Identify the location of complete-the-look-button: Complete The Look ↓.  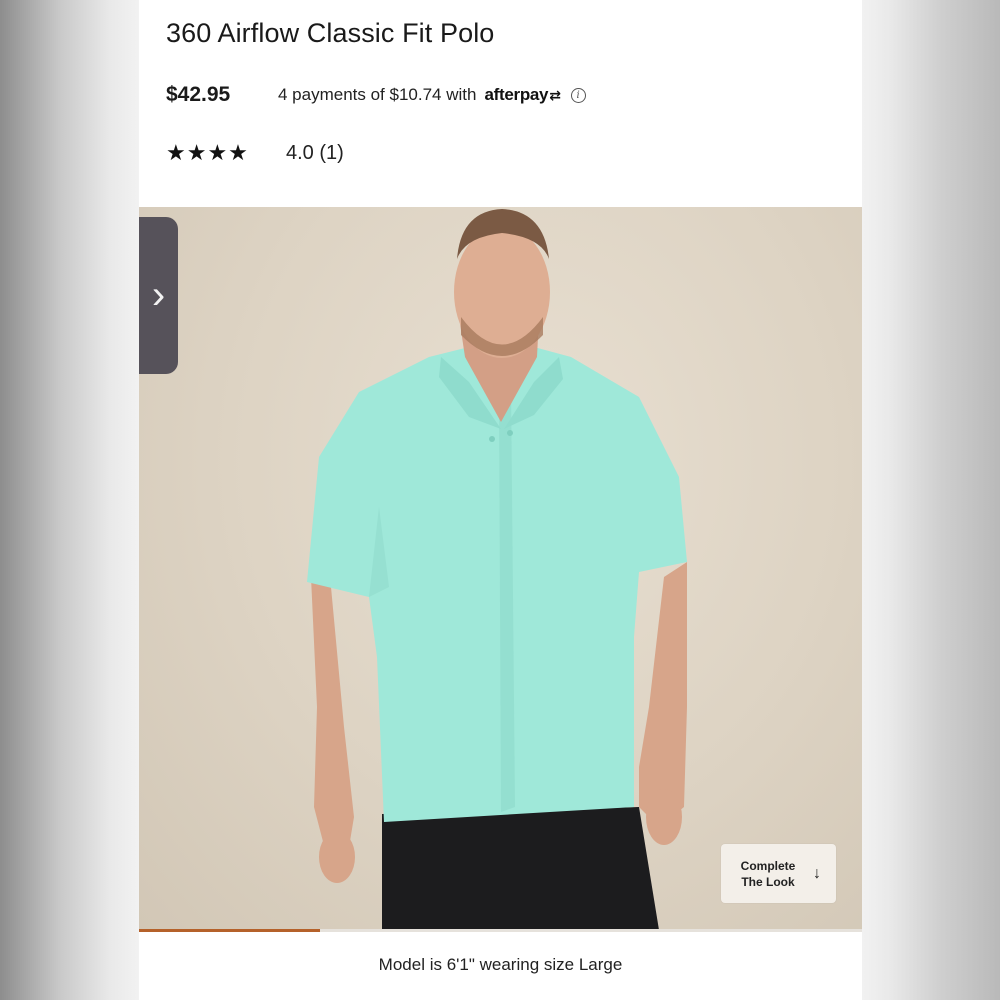
(778, 873).